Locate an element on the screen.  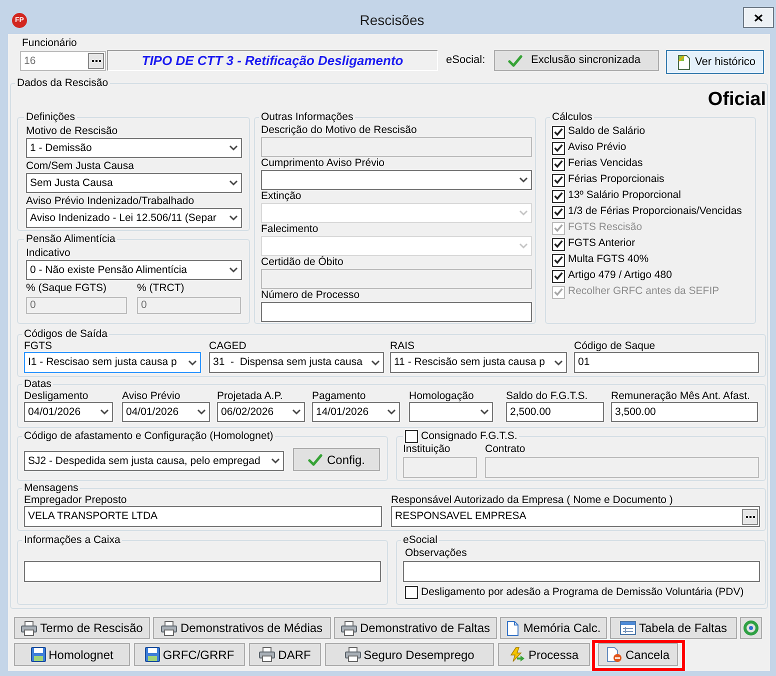
dropdown: 31 - Dispensa sem justa causa is located at coordinates (296, 362).